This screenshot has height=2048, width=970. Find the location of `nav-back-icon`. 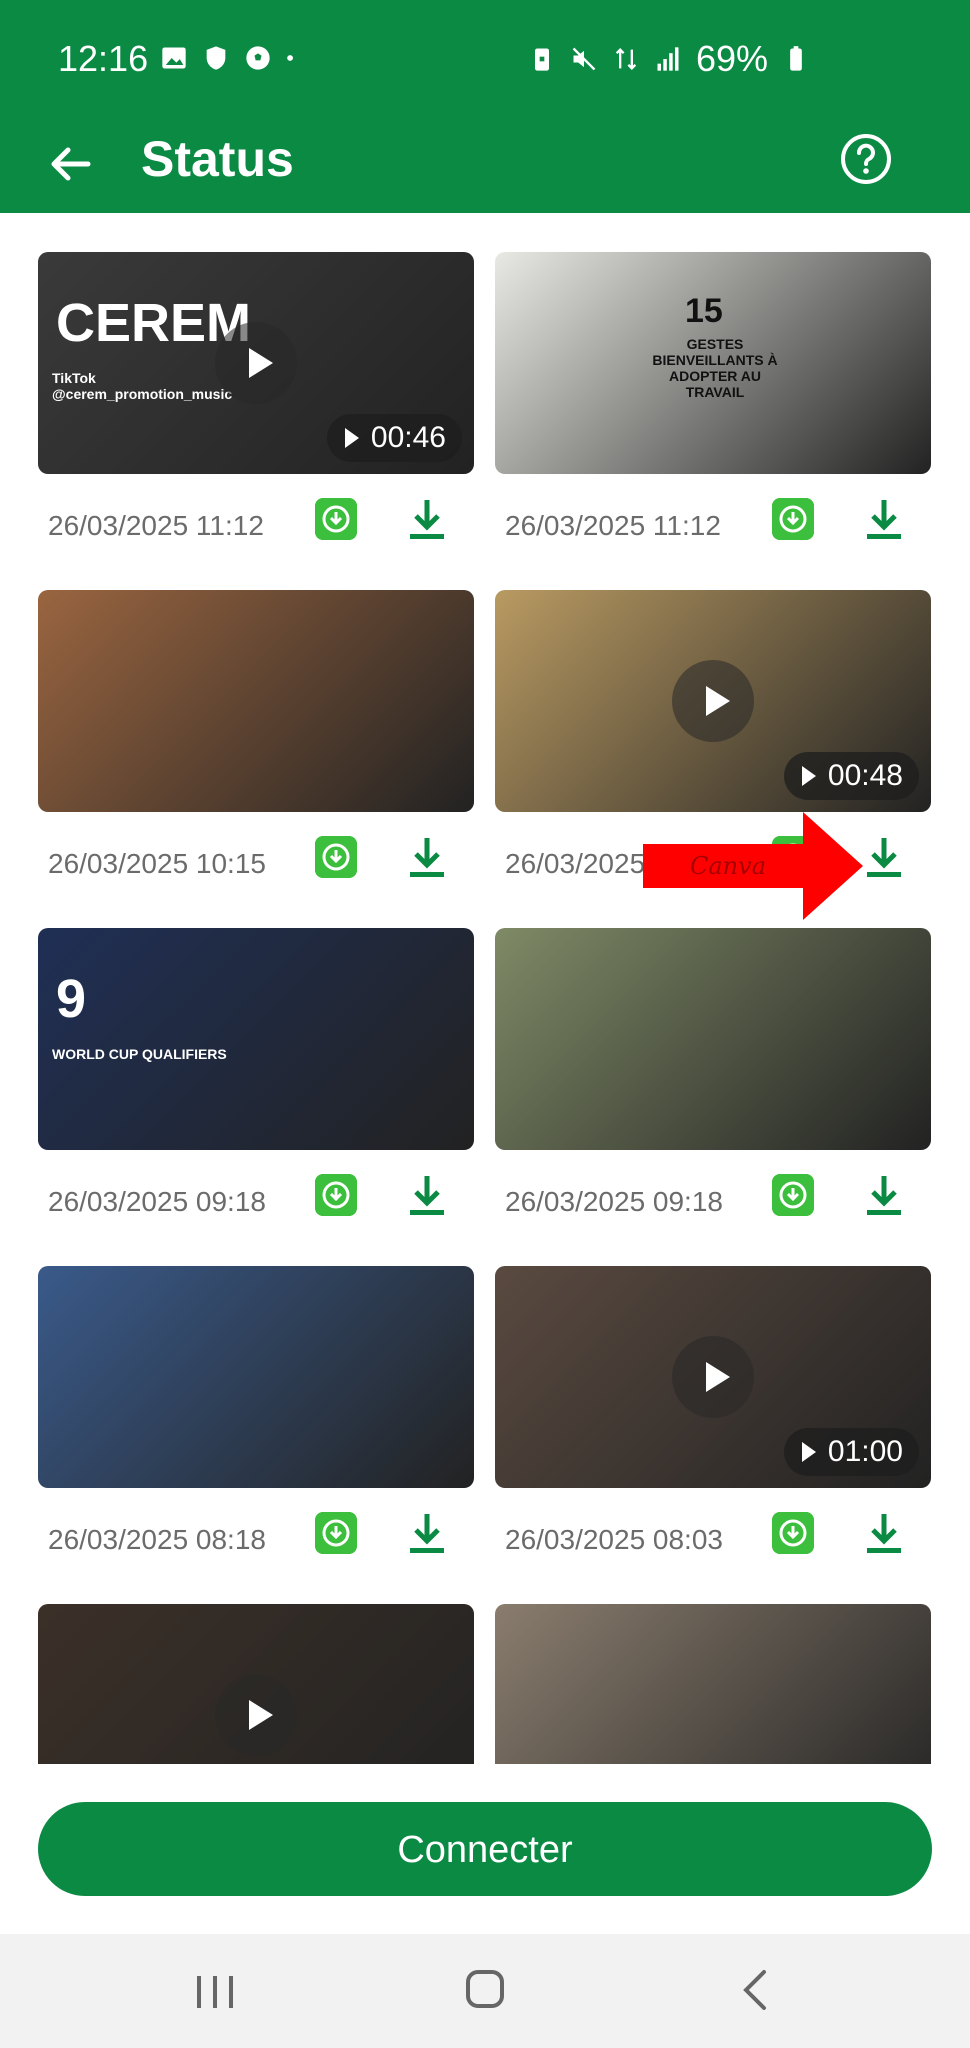

nav-back-icon is located at coordinates (755, 1990).